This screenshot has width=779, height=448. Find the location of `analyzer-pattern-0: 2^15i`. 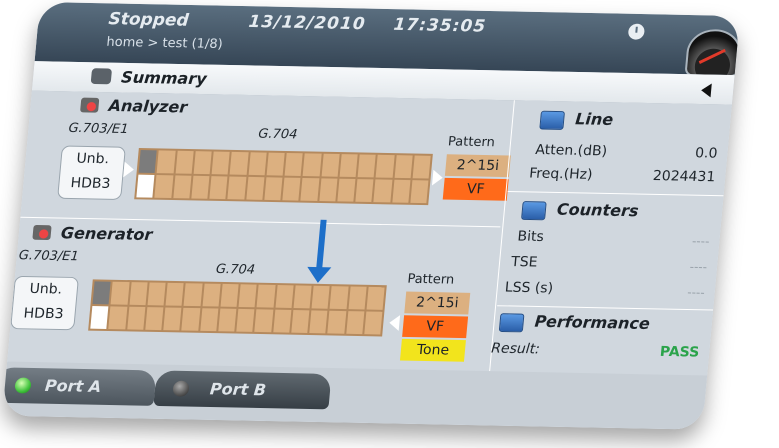

analyzer-pattern-0: 2^15i is located at coordinates (477, 166).